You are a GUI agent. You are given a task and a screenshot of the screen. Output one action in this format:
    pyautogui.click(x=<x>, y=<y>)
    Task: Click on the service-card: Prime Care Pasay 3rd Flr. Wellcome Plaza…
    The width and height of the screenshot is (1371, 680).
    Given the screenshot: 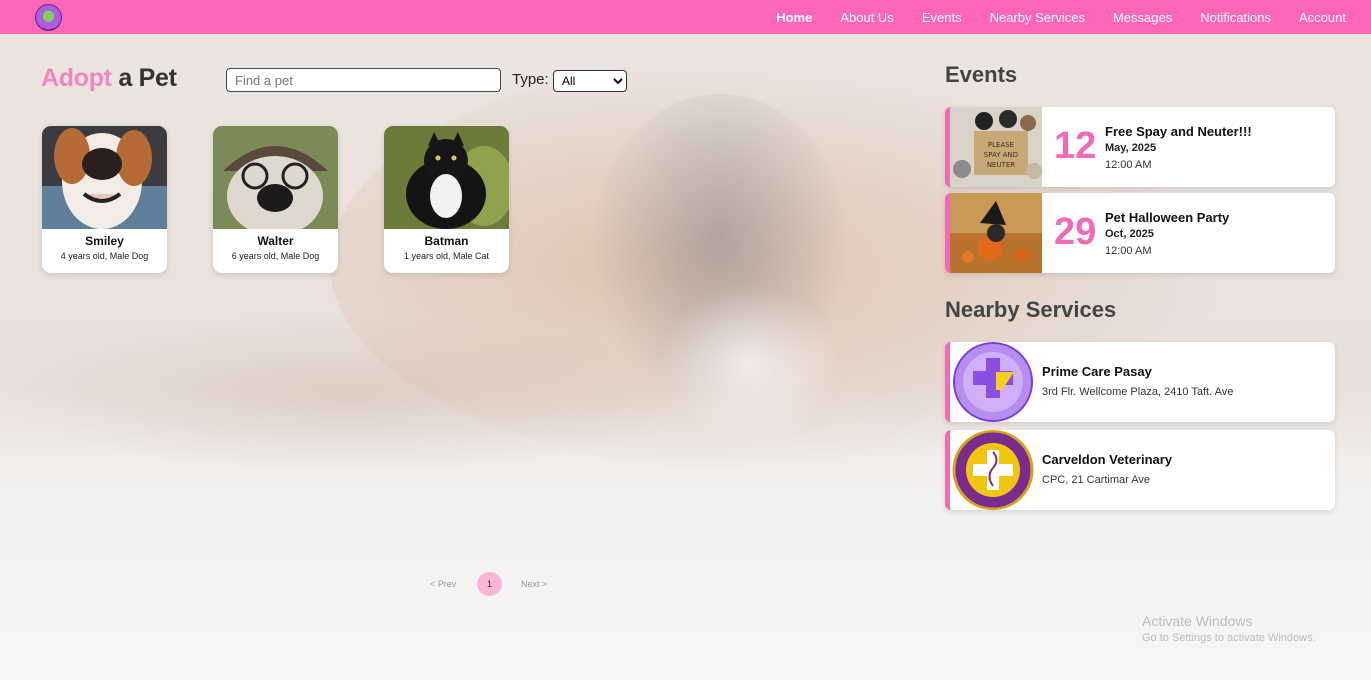 What is the action you would take?
    pyautogui.click(x=1140, y=382)
    